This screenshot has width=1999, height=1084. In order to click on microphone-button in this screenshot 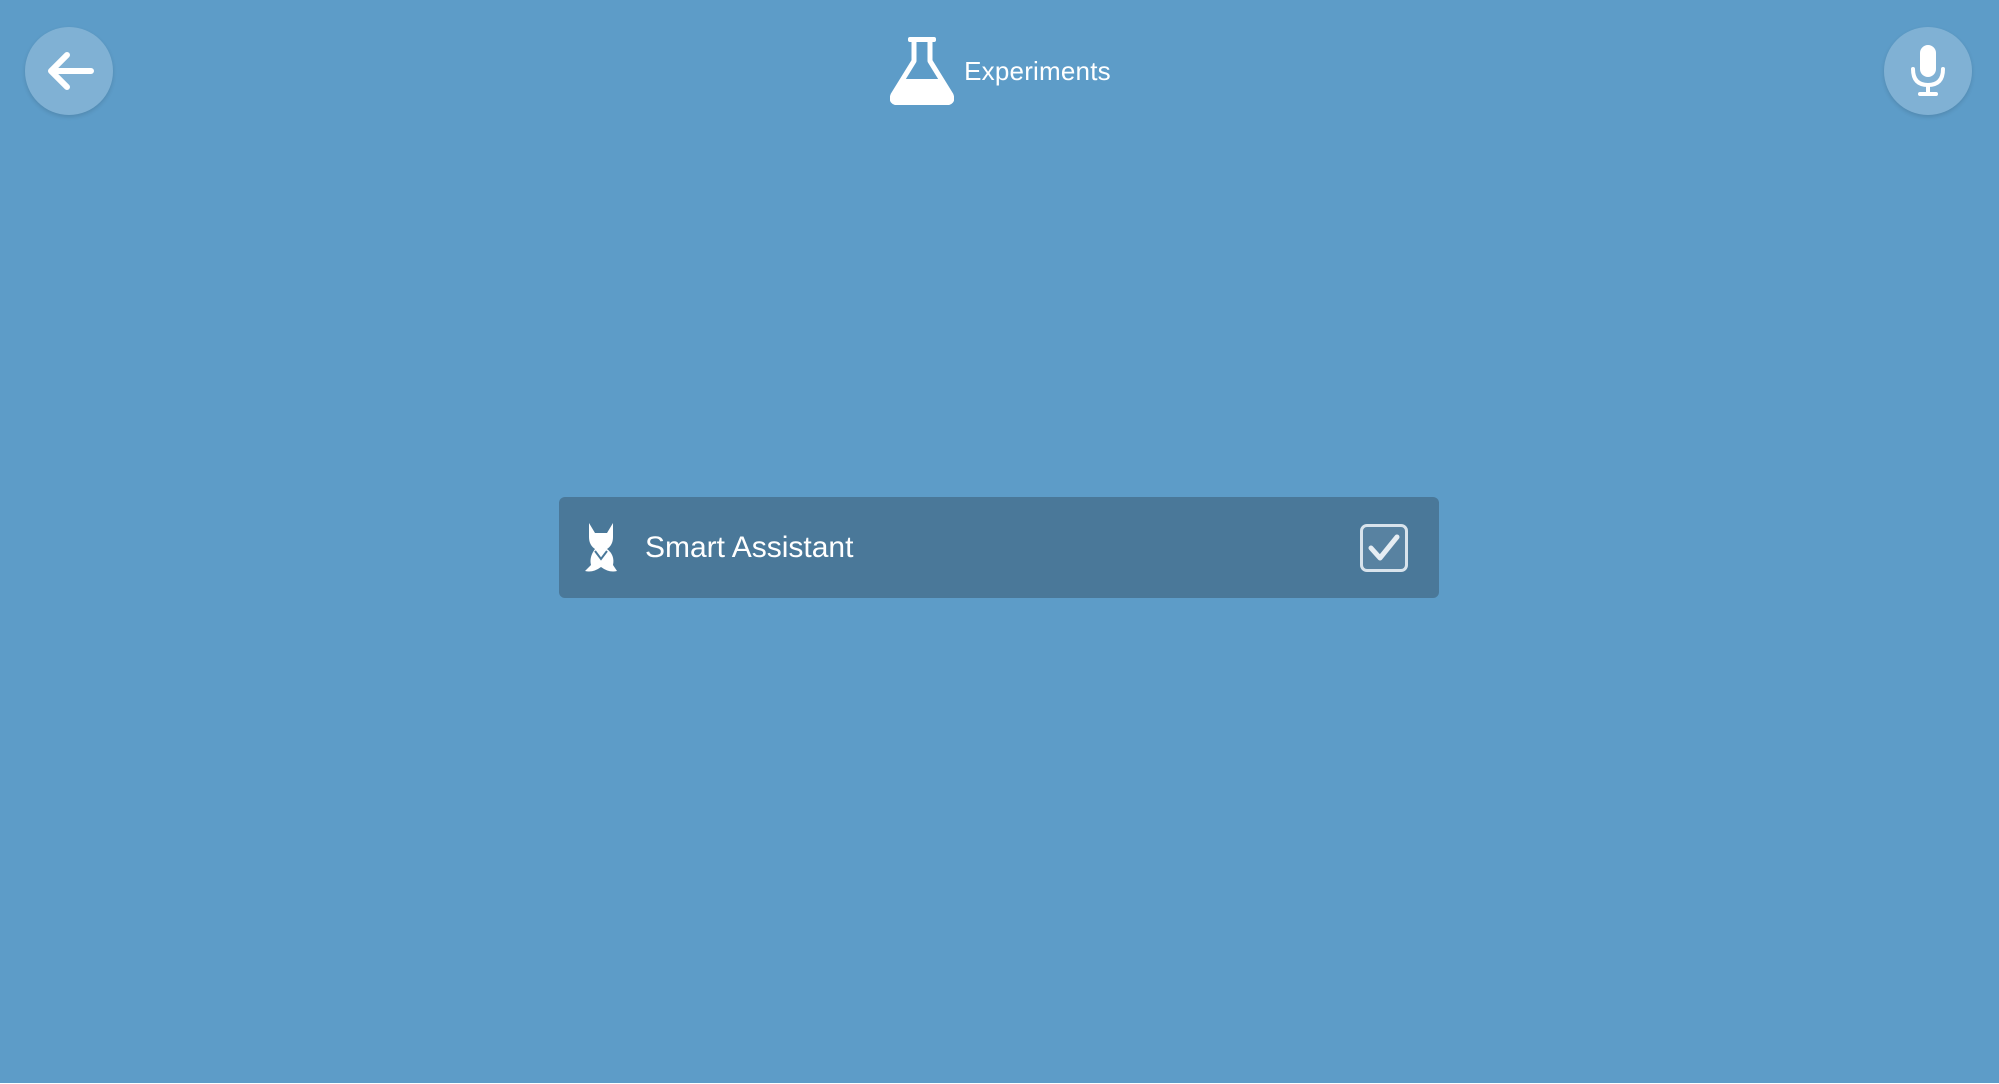, I will do `click(1928, 71)`.